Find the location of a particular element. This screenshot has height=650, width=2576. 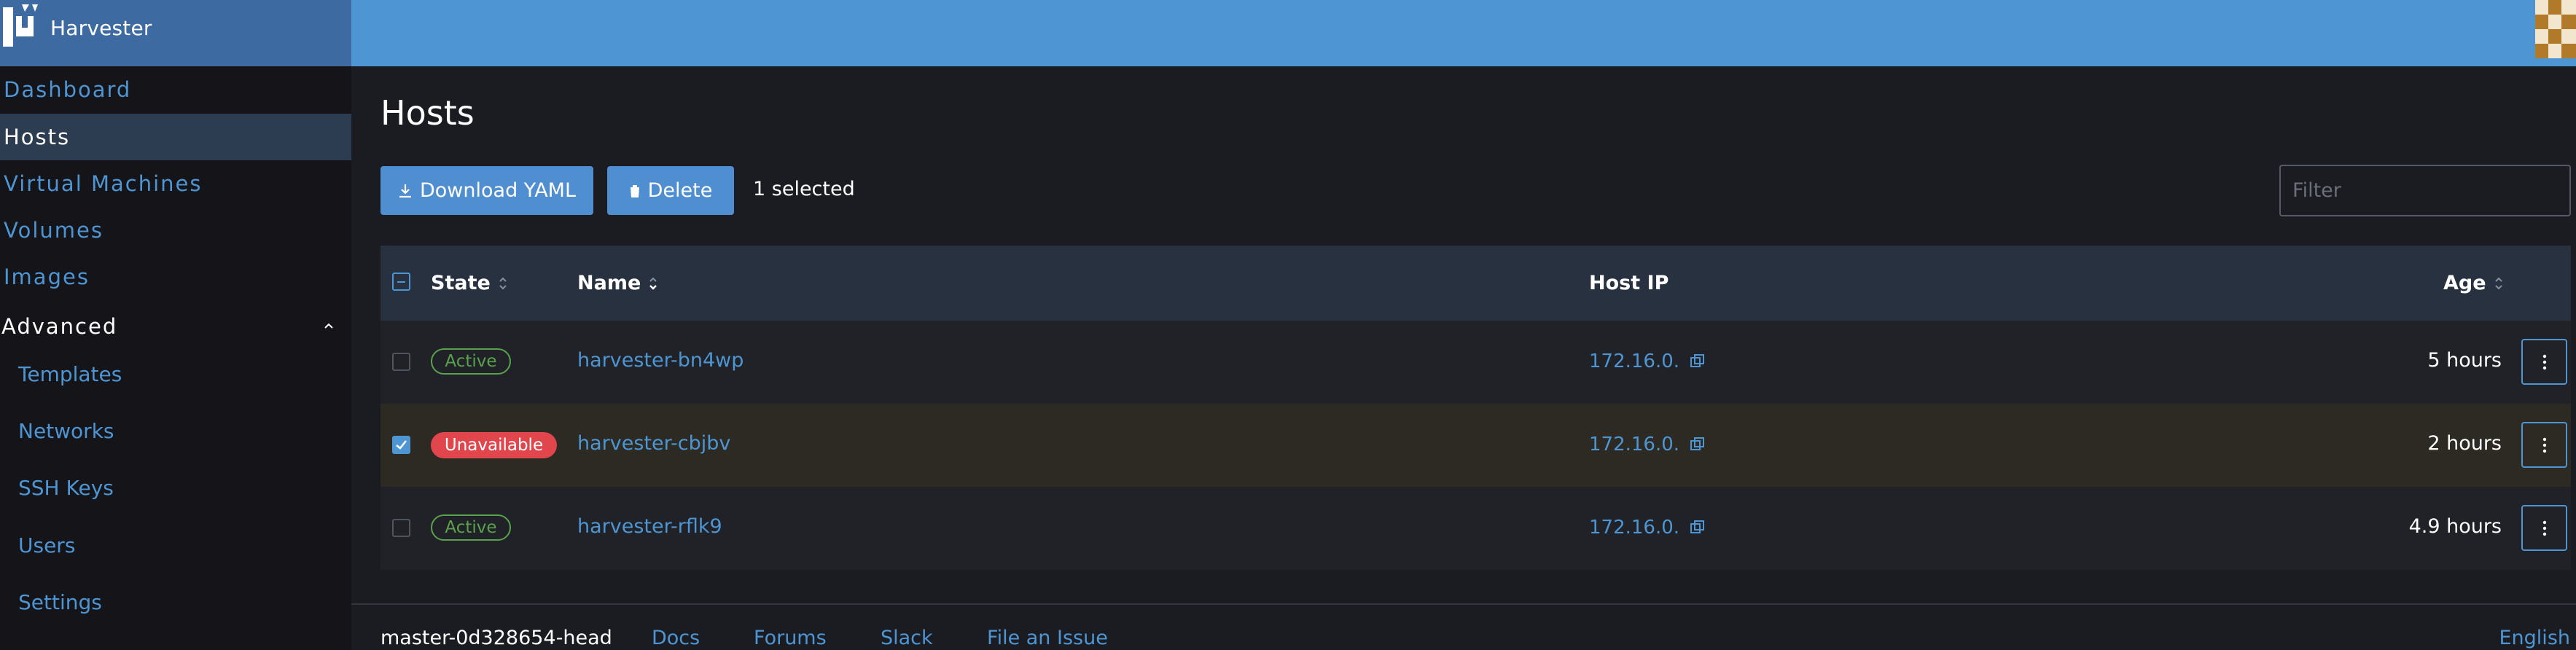

column-header-state: State is located at coordinates (469, 283).